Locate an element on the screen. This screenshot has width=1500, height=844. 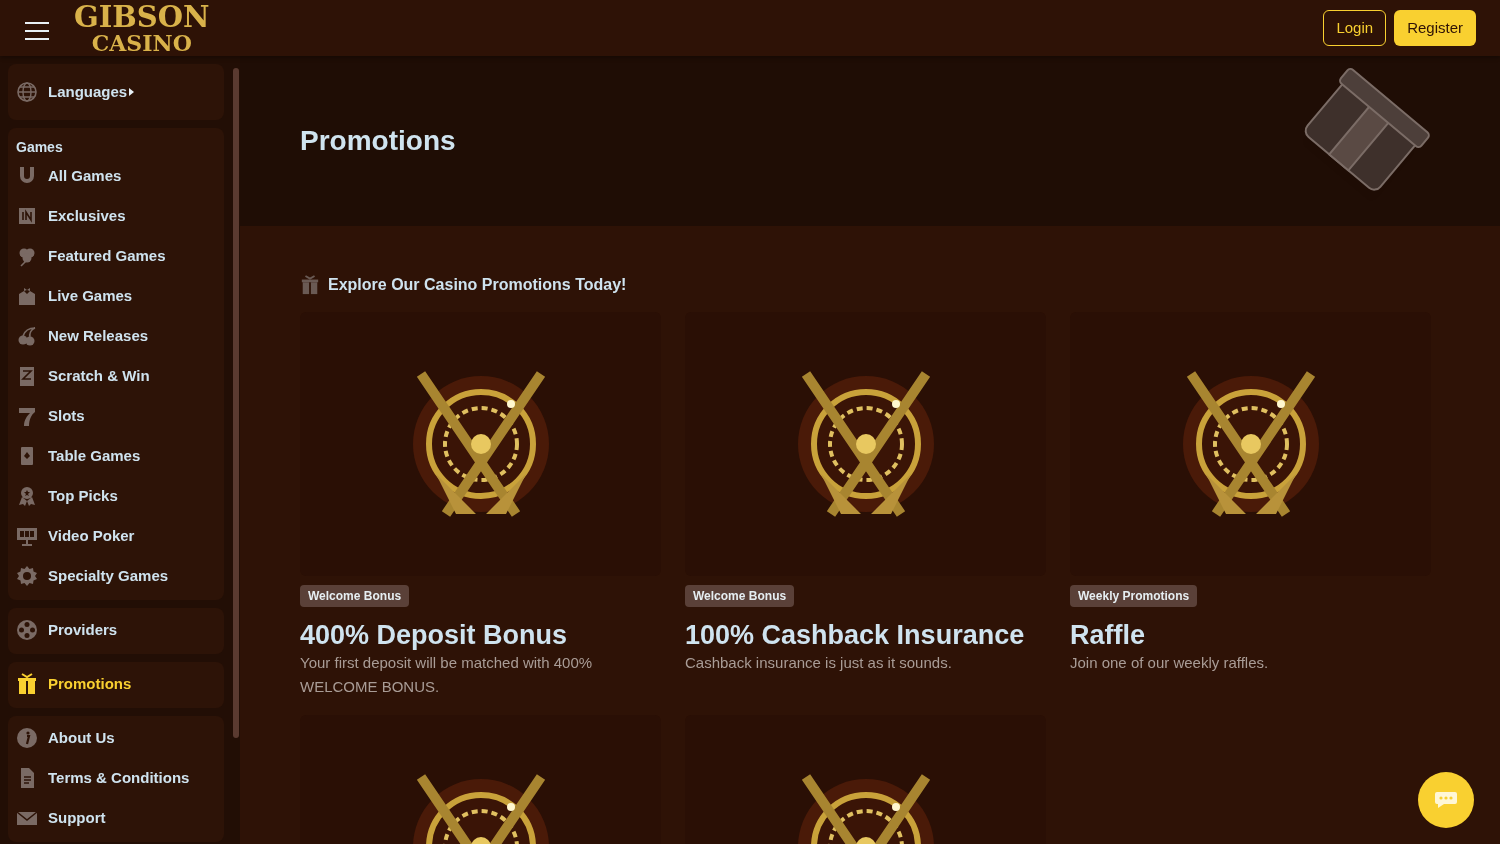
sidebar-item: Top Picks is located at coordinates (116, 496).